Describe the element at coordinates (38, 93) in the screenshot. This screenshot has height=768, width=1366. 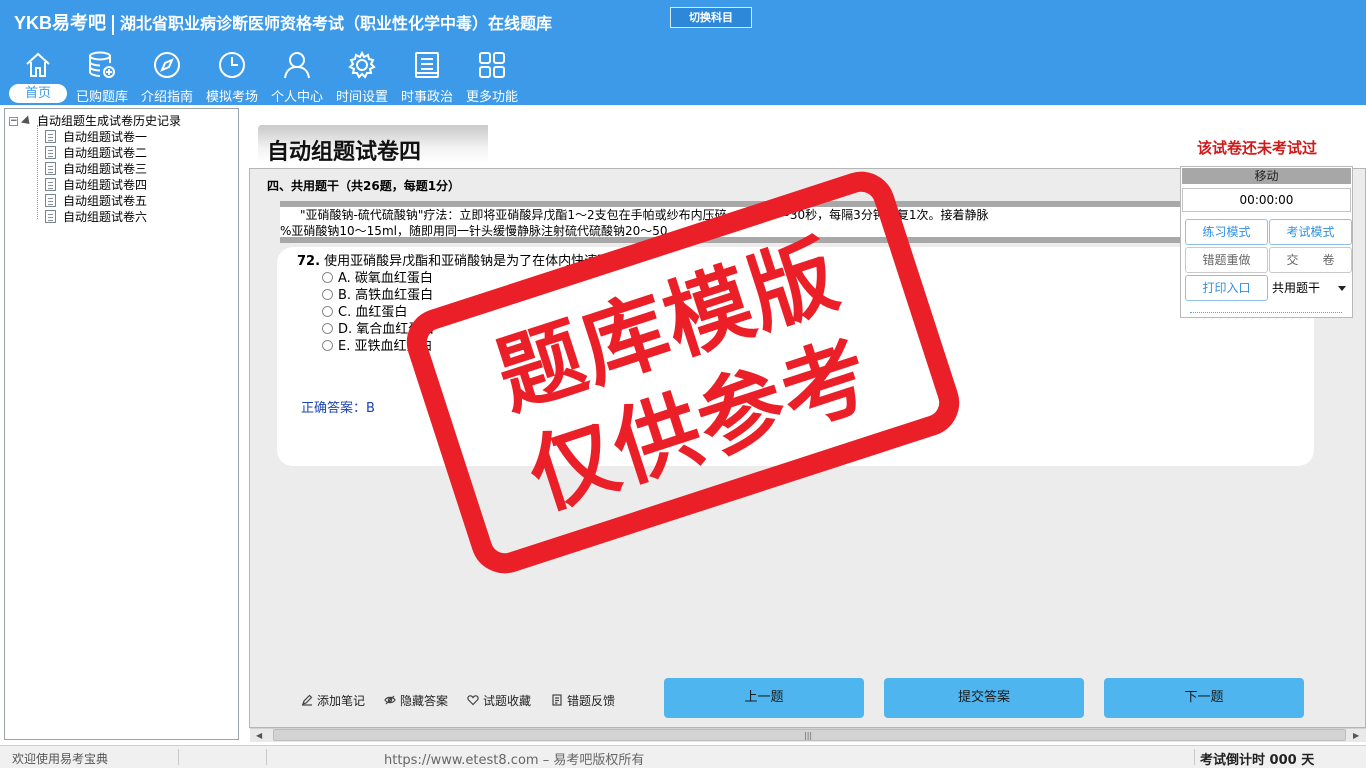
I see `nav-home-label: 首页` at that location.